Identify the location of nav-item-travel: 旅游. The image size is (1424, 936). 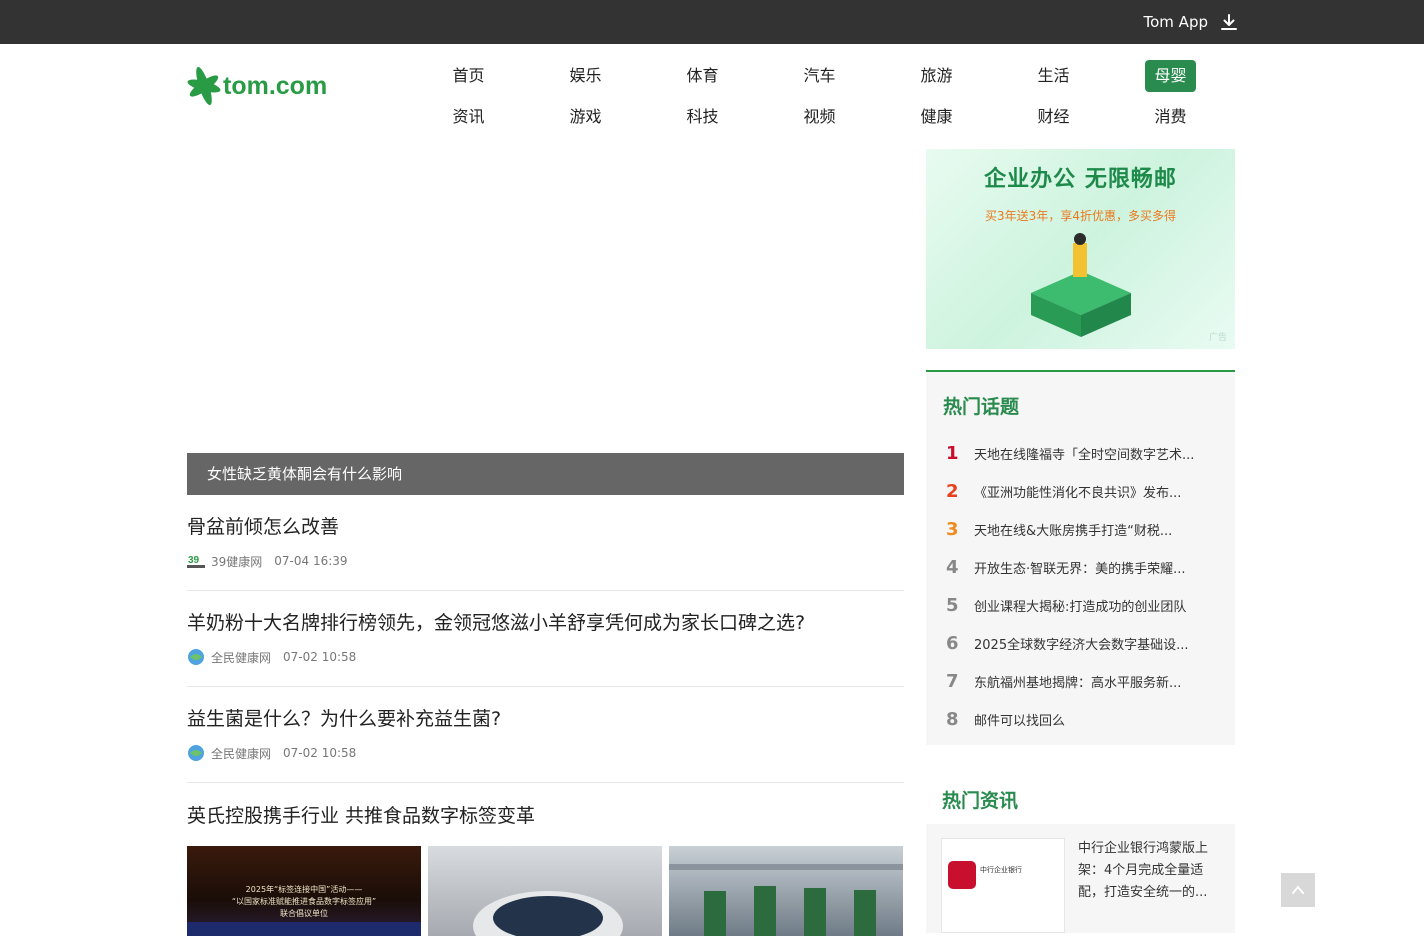
(936, 76).